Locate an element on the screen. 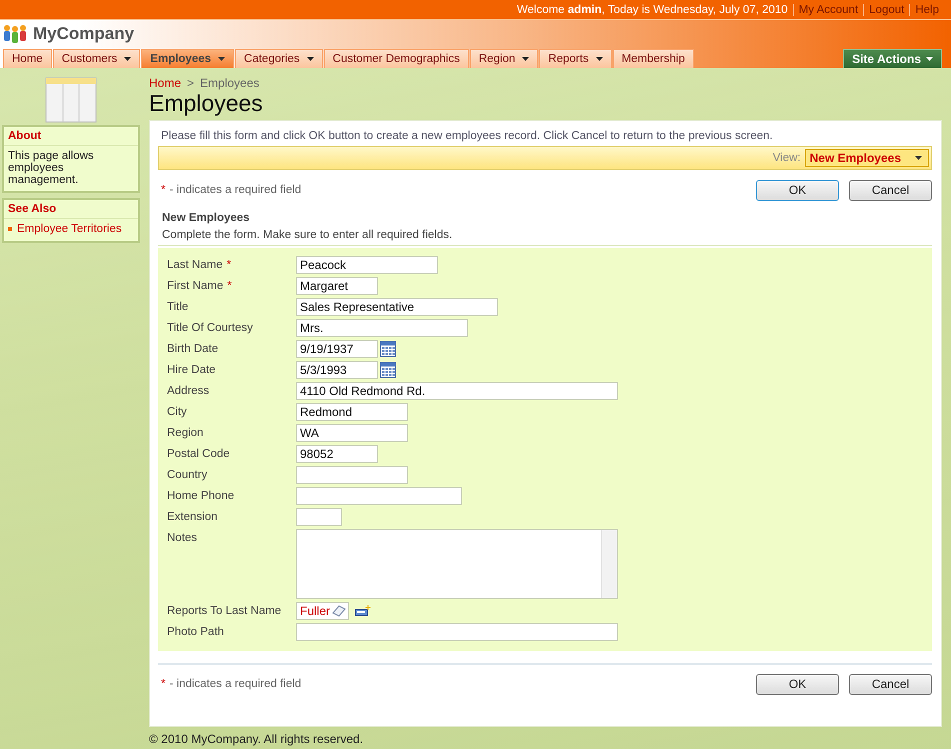 Image resolution: width=951 pixels, height=749 pixels. notes-field is located at coordinates (457, 564).